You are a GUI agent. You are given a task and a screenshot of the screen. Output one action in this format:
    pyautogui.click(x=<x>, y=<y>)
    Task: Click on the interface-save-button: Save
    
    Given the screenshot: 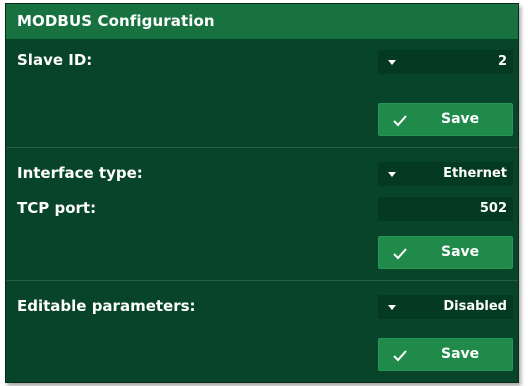 What is the action you would take?
    pyautogui.click(x=445, y=252)
    